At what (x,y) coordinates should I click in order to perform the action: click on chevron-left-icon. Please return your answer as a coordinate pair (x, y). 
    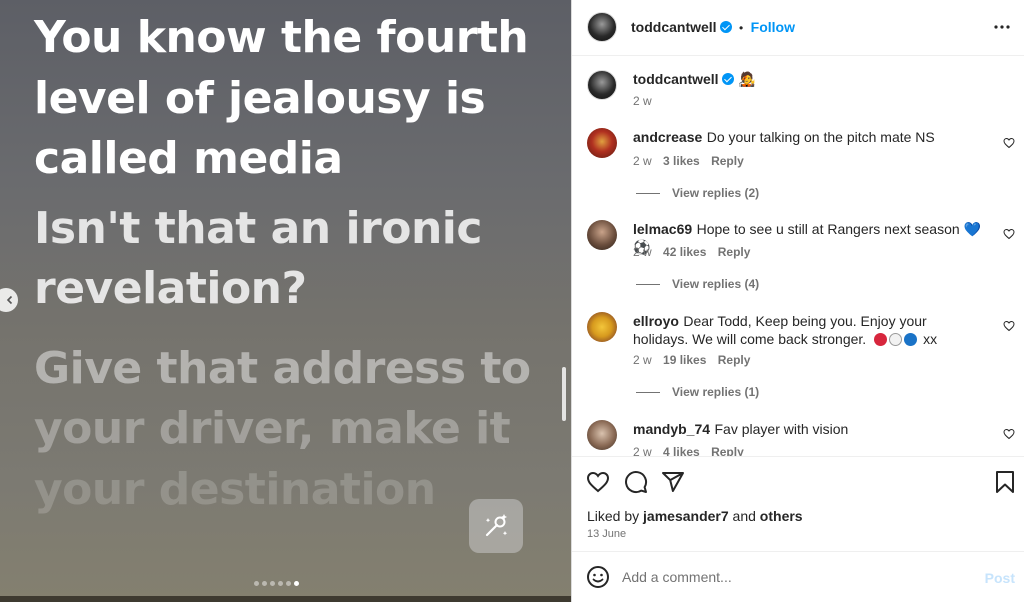
    Looking at the image, I should click on (9, 300).